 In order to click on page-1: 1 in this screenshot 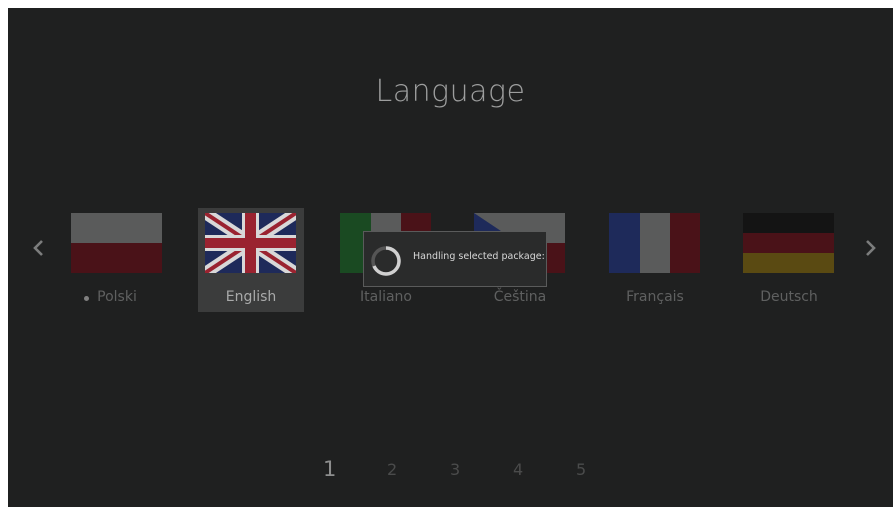, I will do `click(329, 469)`.